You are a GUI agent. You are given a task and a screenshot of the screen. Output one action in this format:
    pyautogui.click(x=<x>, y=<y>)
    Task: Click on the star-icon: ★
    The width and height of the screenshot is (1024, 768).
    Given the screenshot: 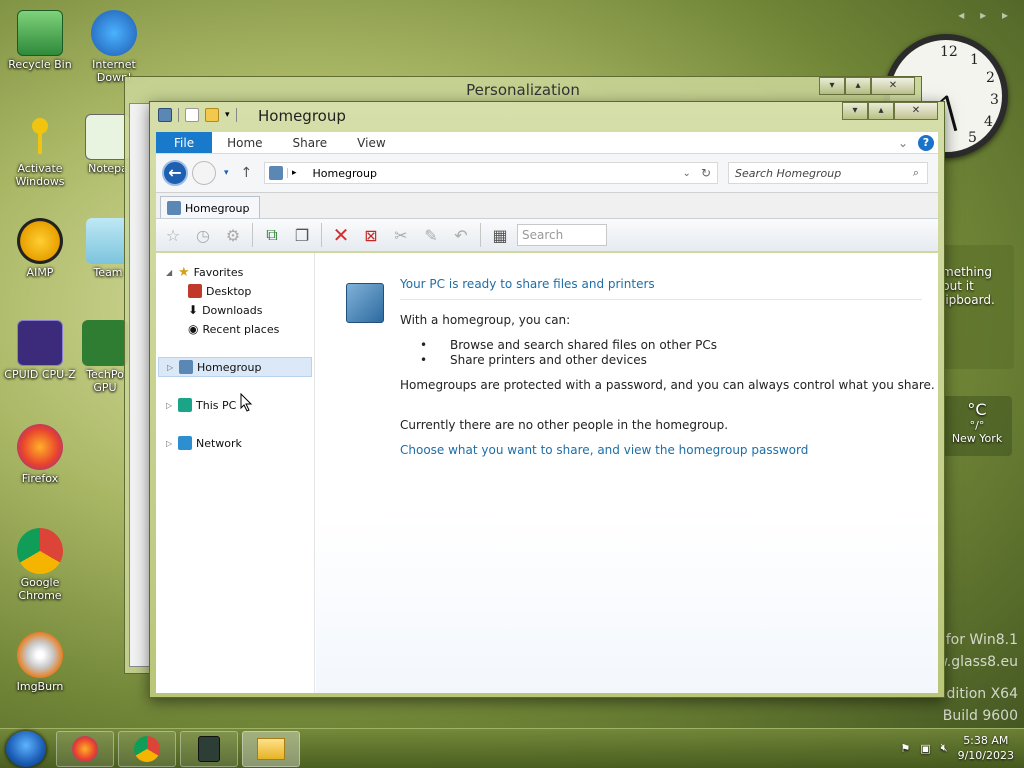 What is the action you would take?
    pyautogui.click(x=184, y=272)
    